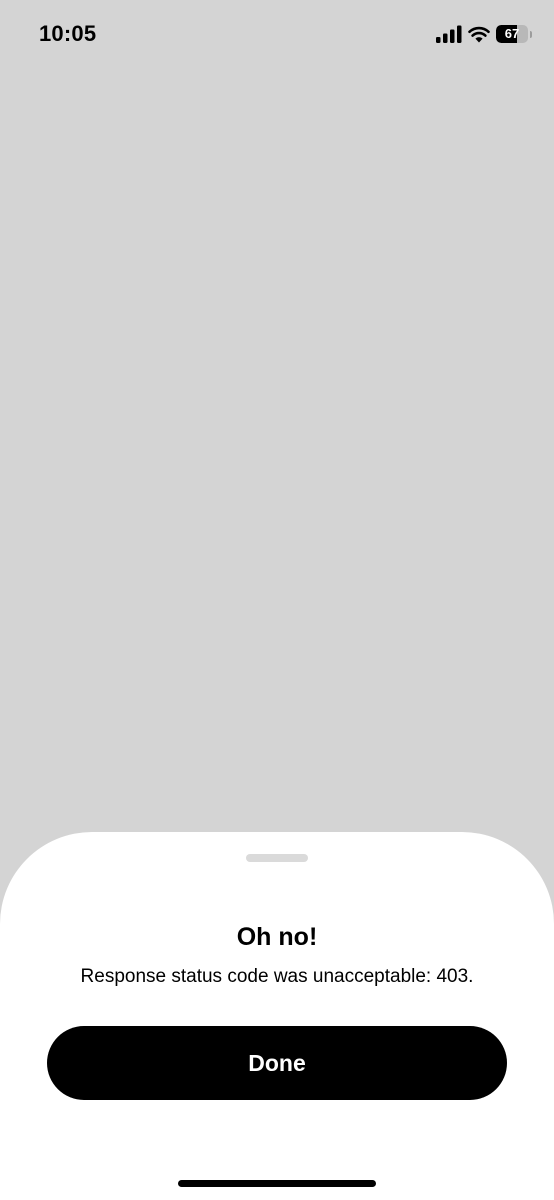  What do you see at coordinates (277, 937) in the screenshot?
I see `error-title: Oh no!` at bounding box center [277, 937].